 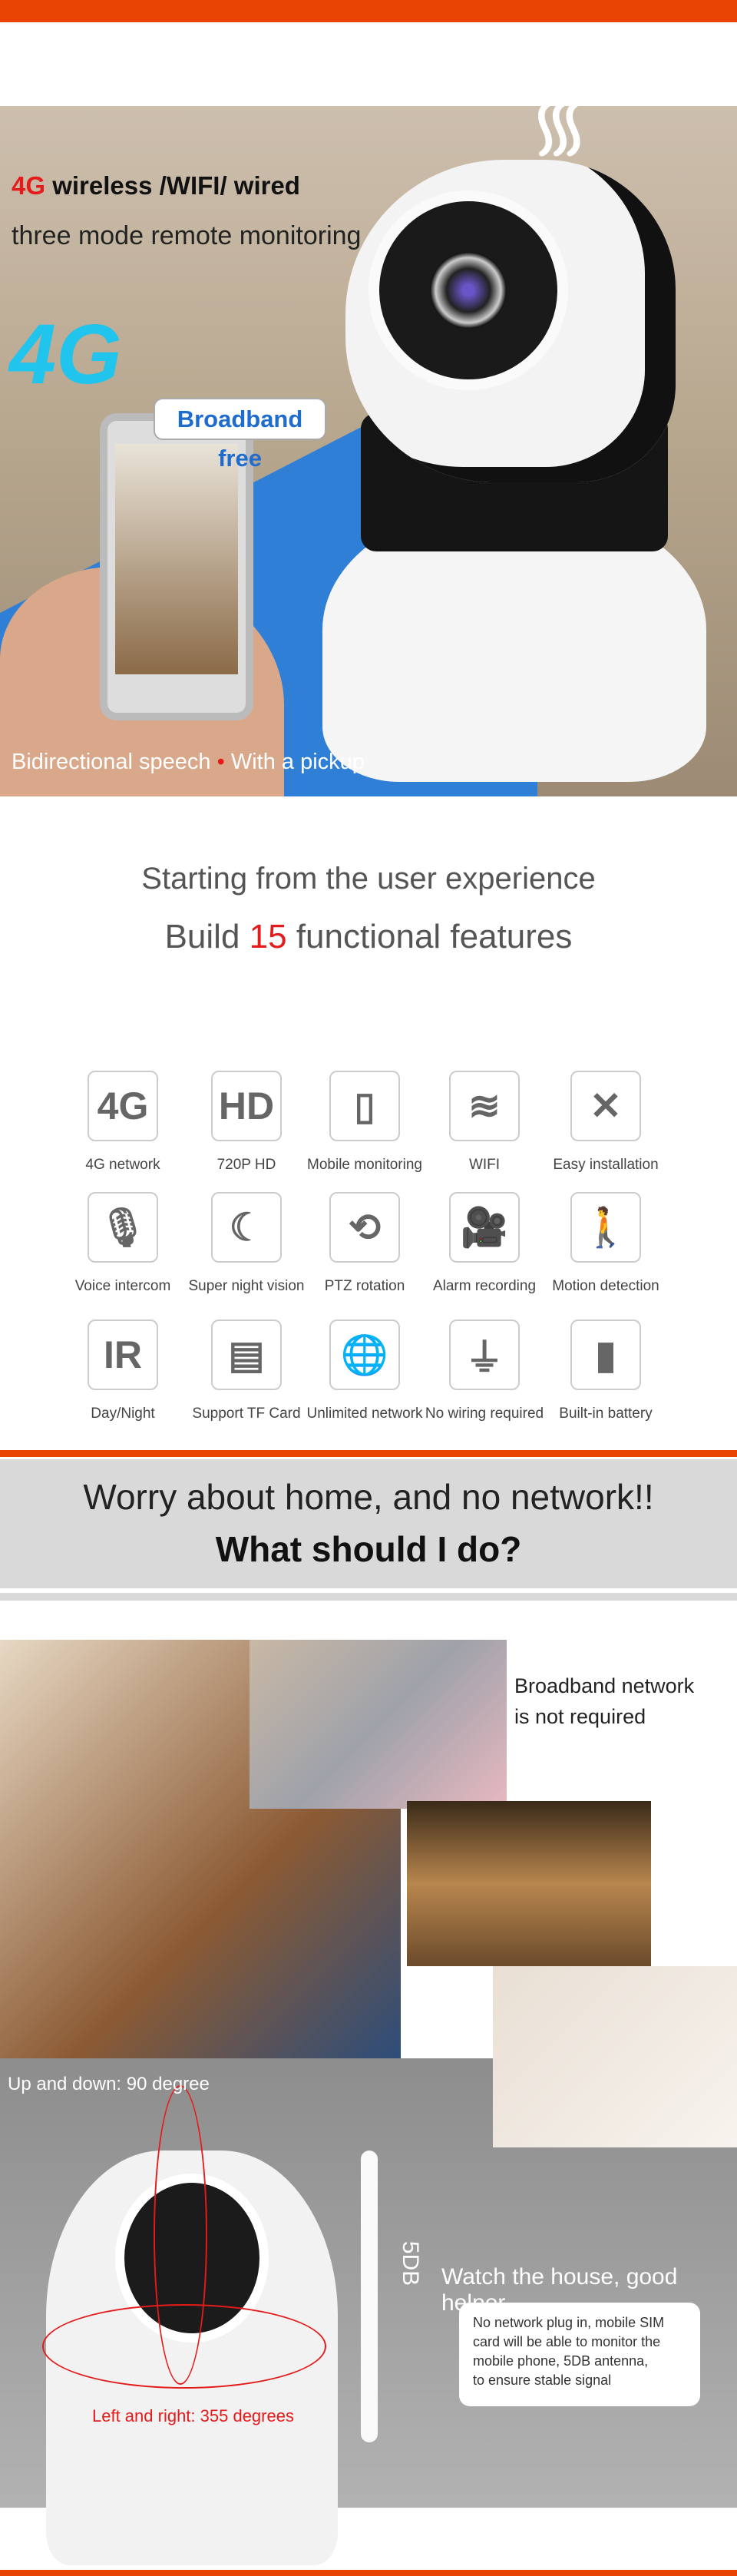 I want to click on feature-label: Day/Night, so click(x=123, y=1414).